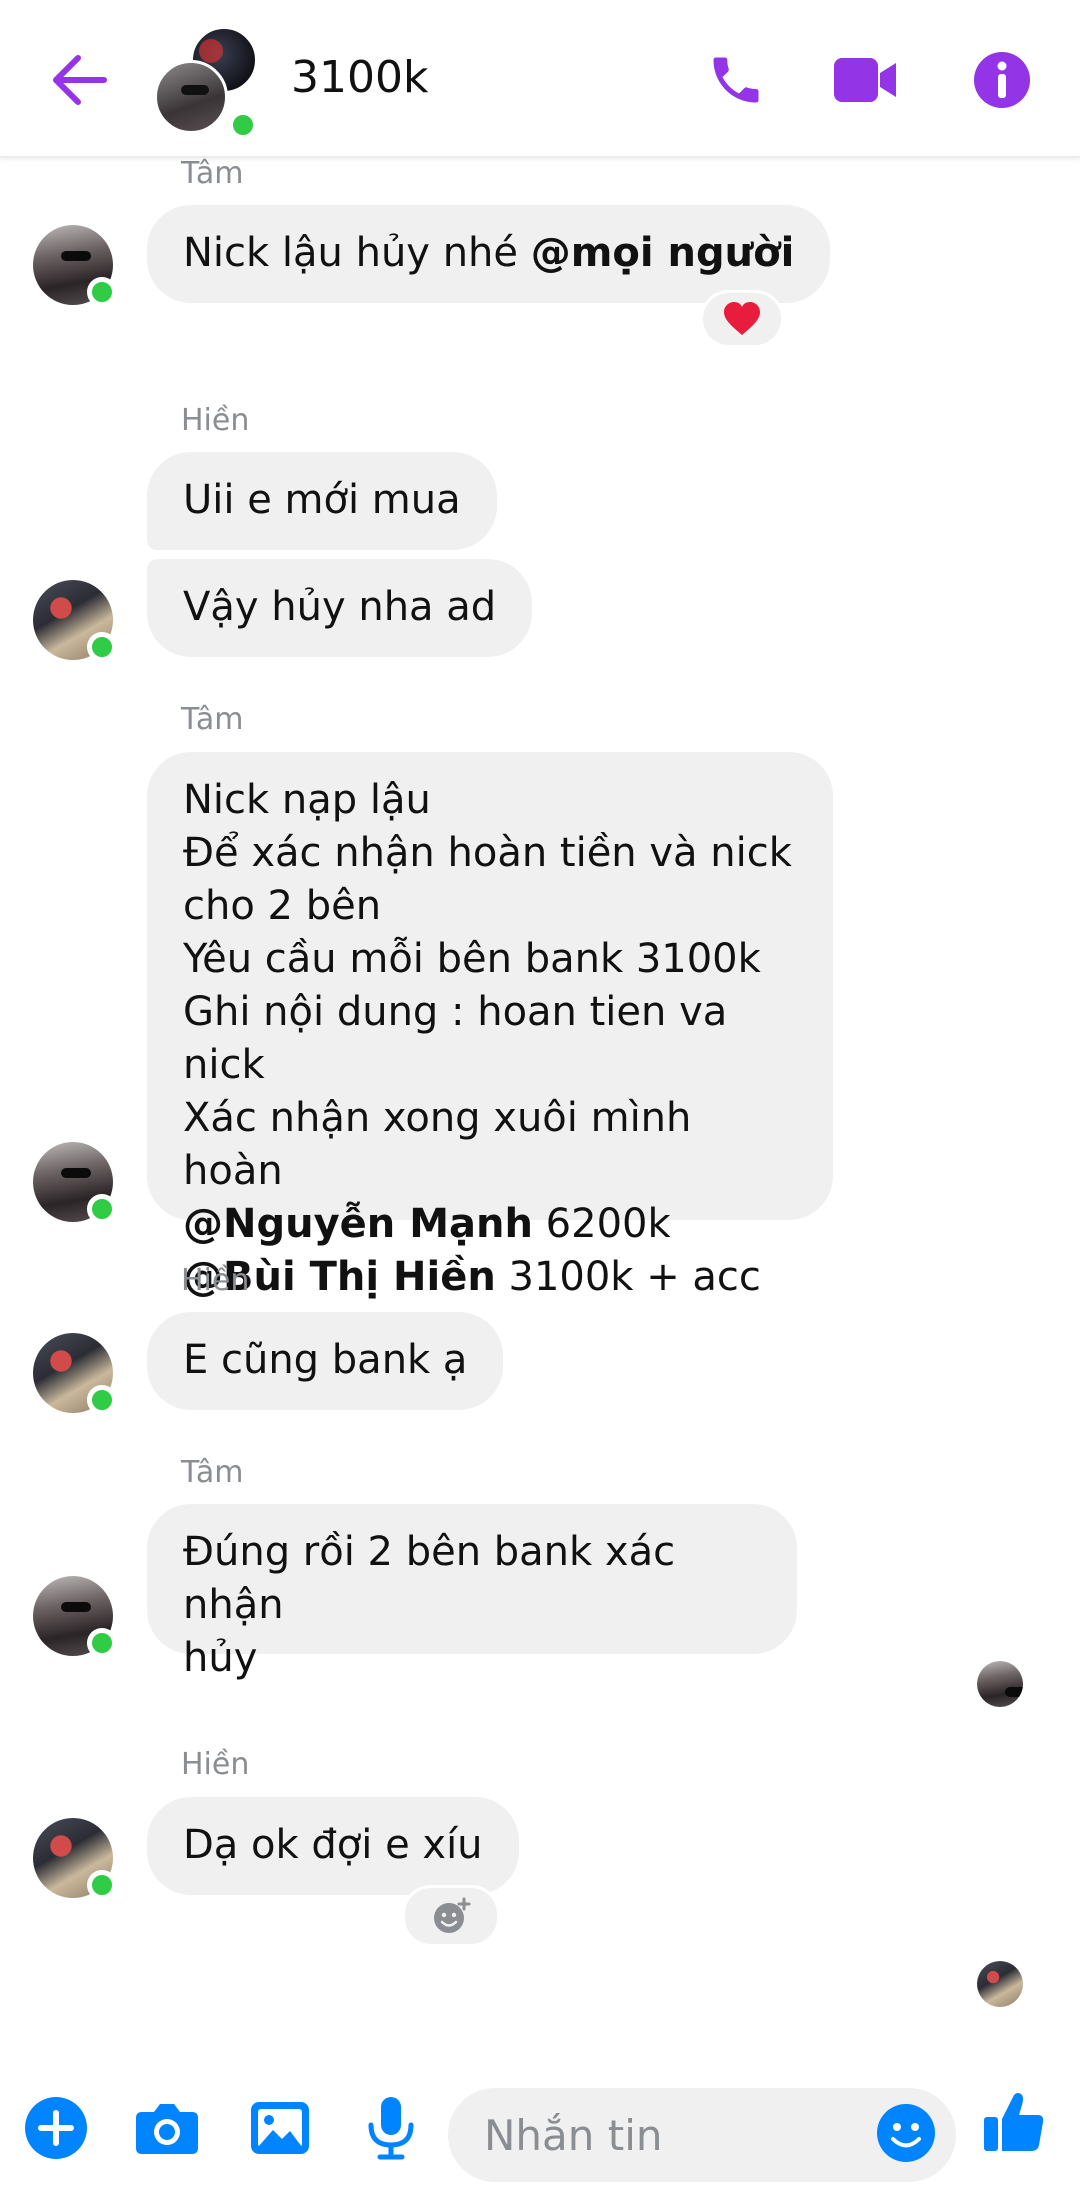 The image size is (1080, 2199). Describe the element at coordinates (56, 2128) in the screenshot. I see `plus-icon` at that location.